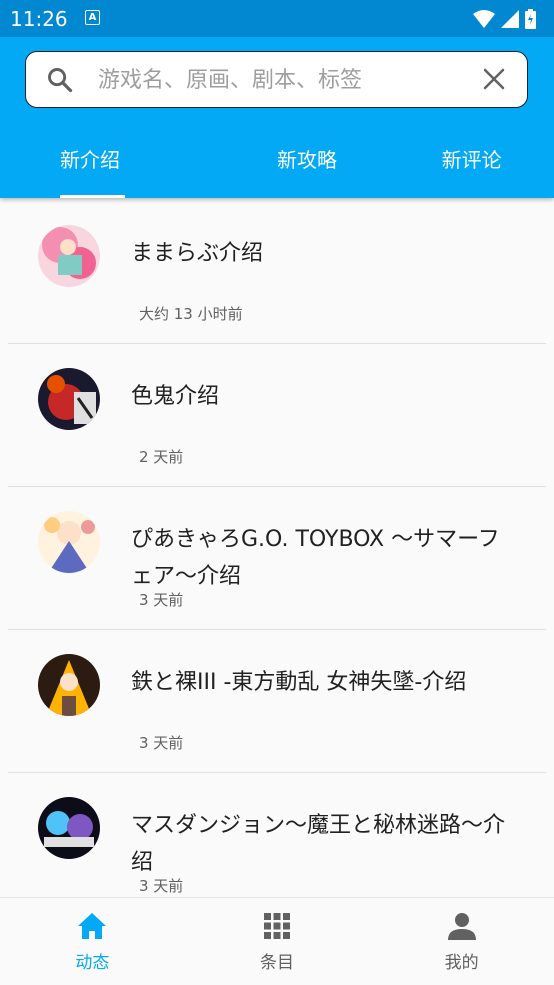 Image resolution: width=554 pixels, height=985 pixels. Describe the element at coordinates (92, 963) in the screenshot. I see `nav-label: 动态` at that location.